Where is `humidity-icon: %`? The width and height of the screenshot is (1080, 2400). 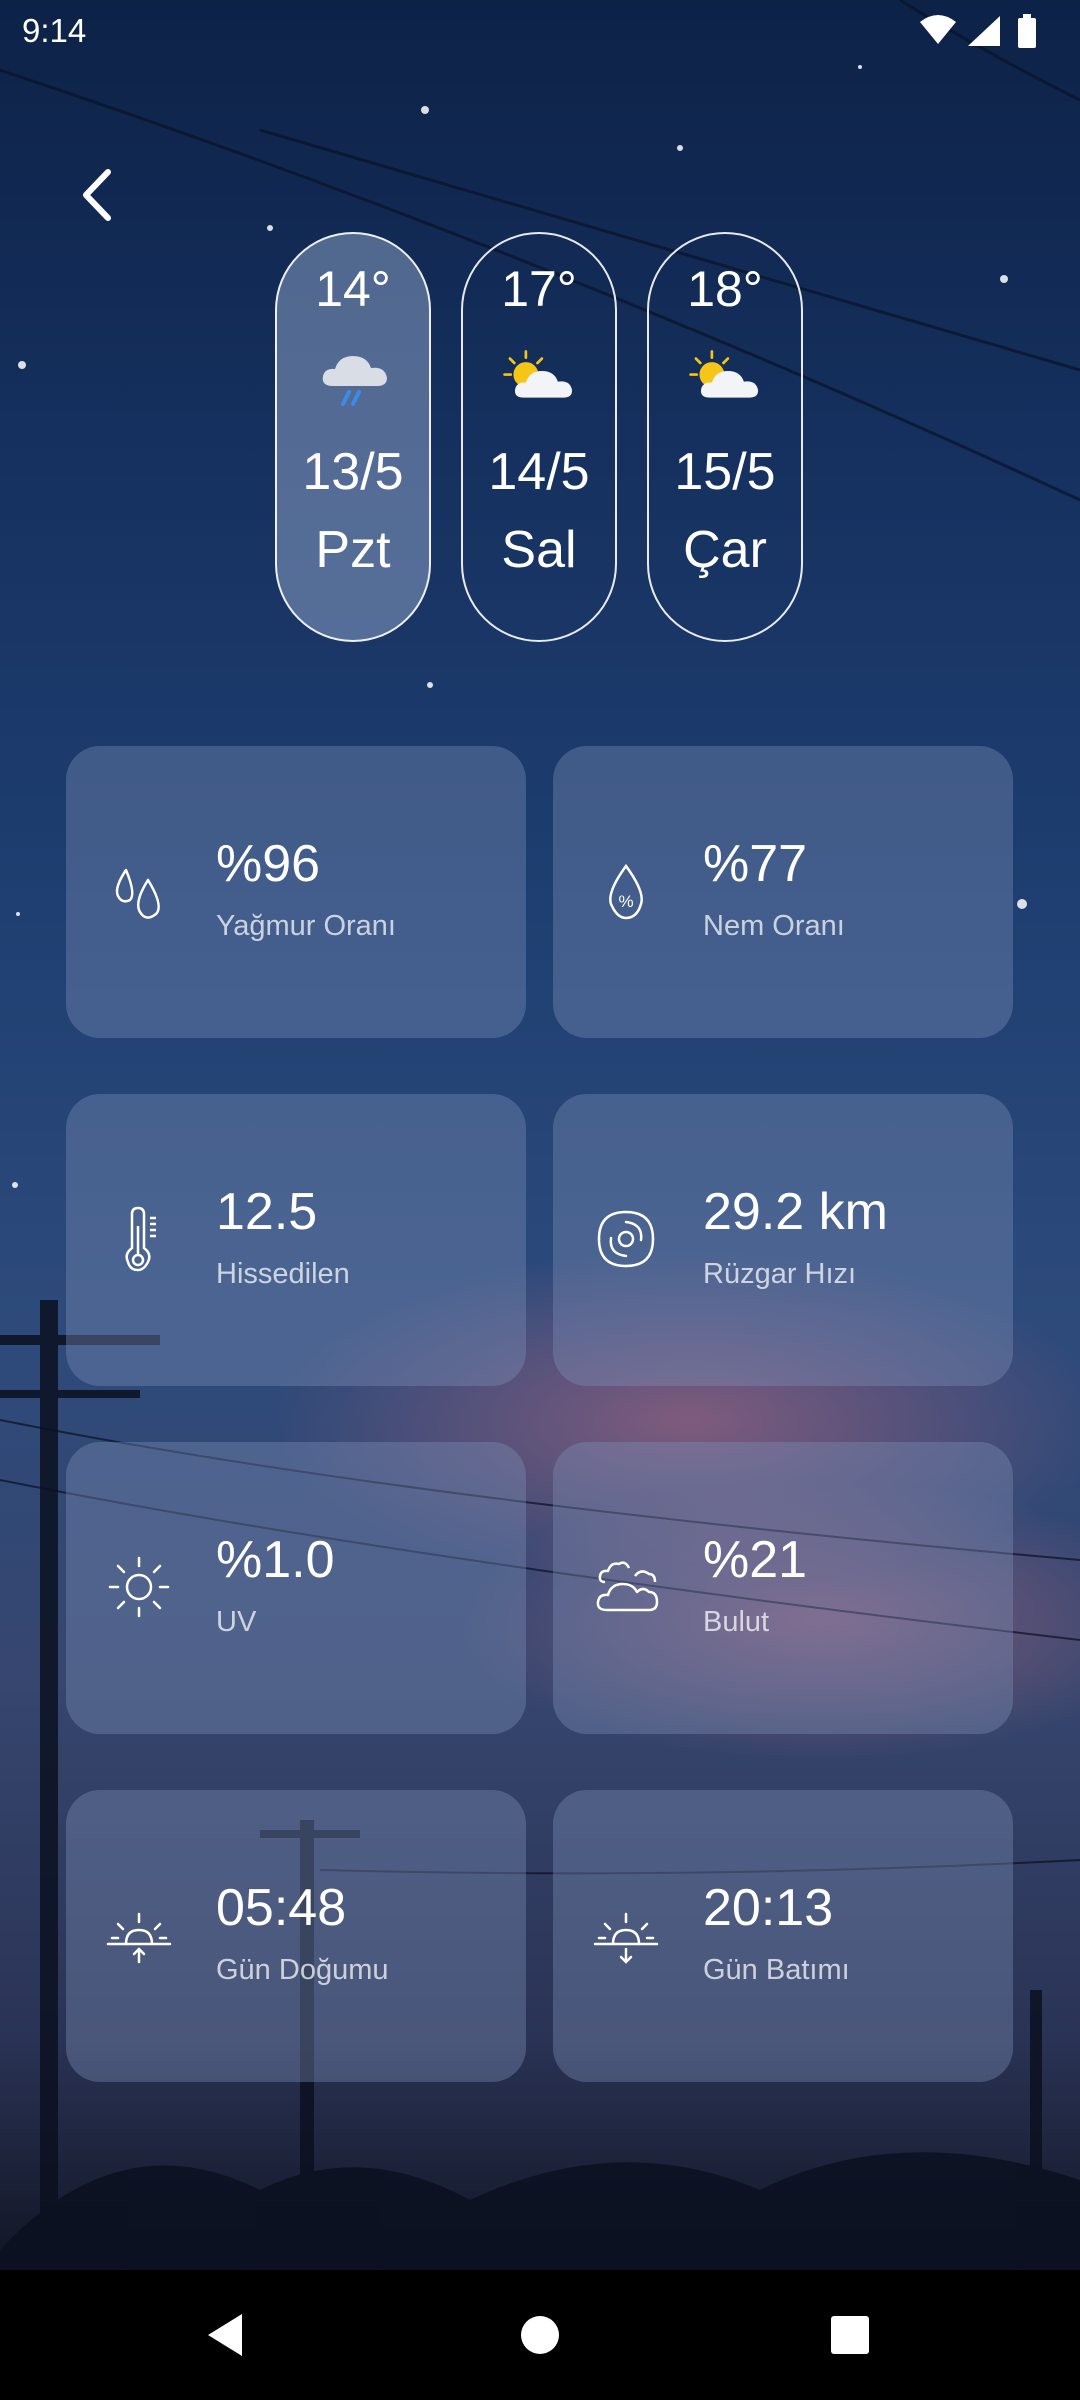 humidity-icon: % is located at coordinates (626, 891).